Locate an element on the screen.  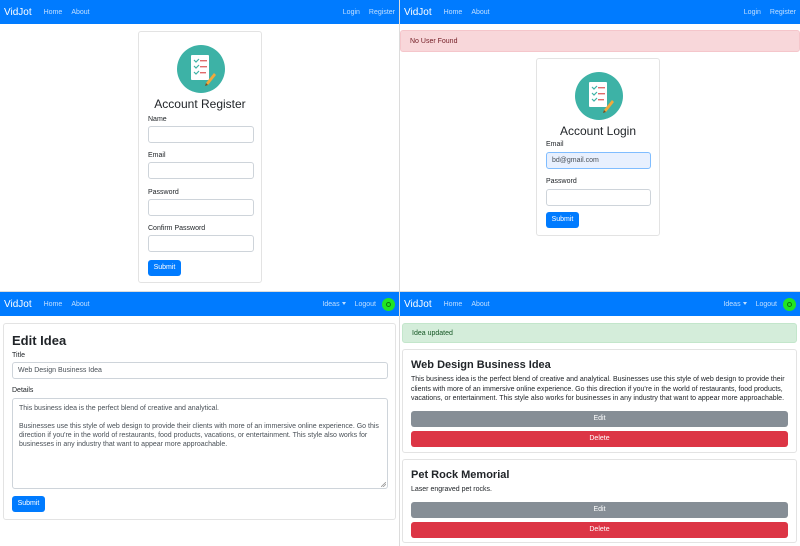
login-title: Account Login is located at coordinates (598, 131).